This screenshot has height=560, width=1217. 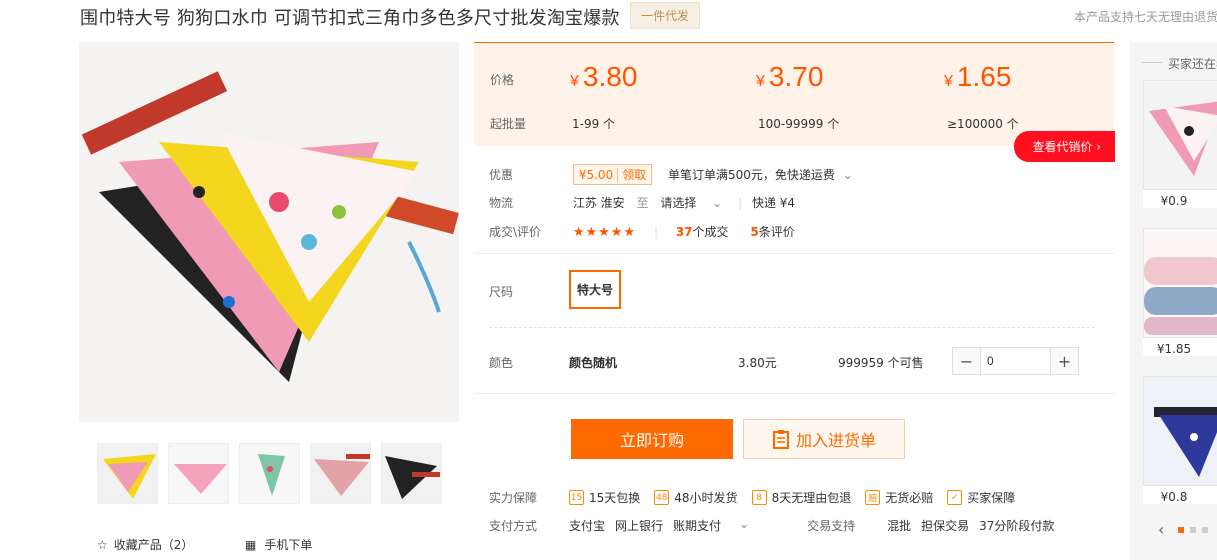 What do you see at coordinates (790, 76) in the screenshot?
I see `price-tier-2: ¥3.70` at bounding box center [790, 76].